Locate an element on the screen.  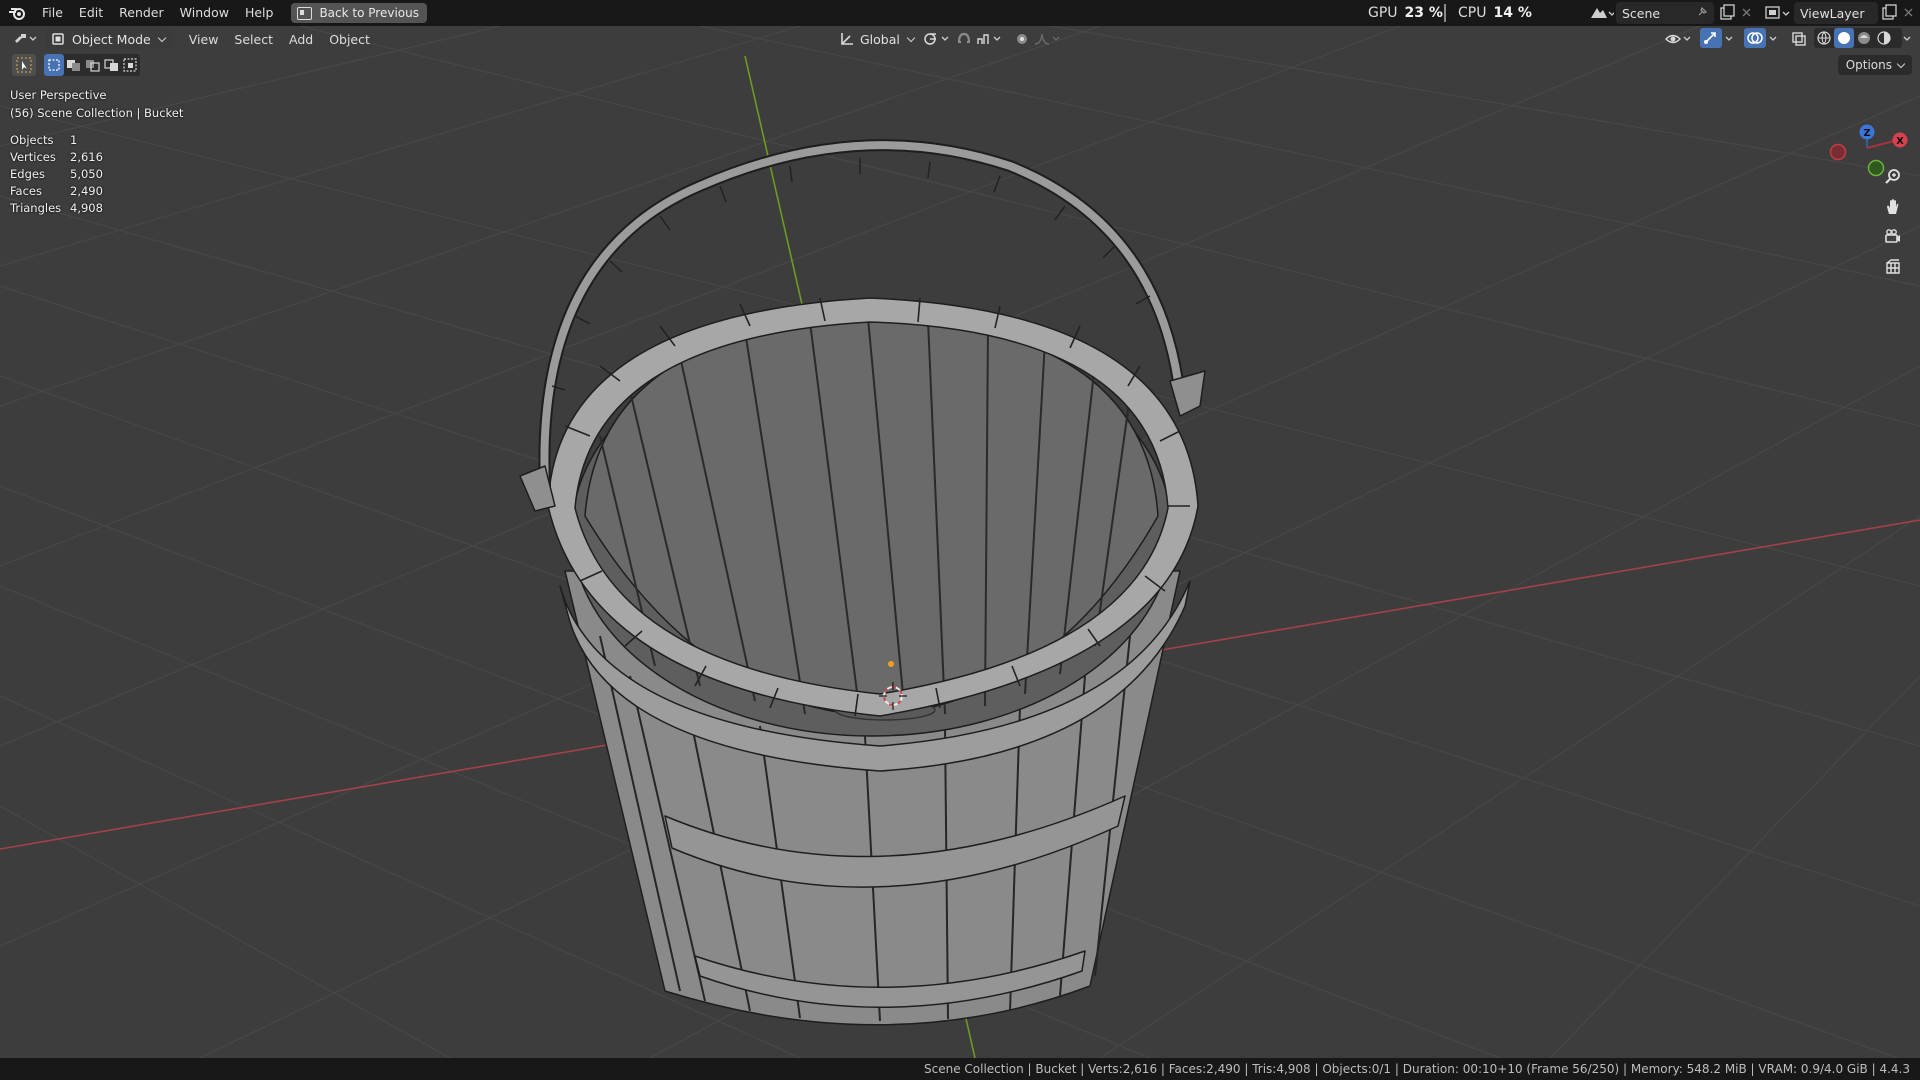
grid-projection-icon is located at coordinates (1898, 272).